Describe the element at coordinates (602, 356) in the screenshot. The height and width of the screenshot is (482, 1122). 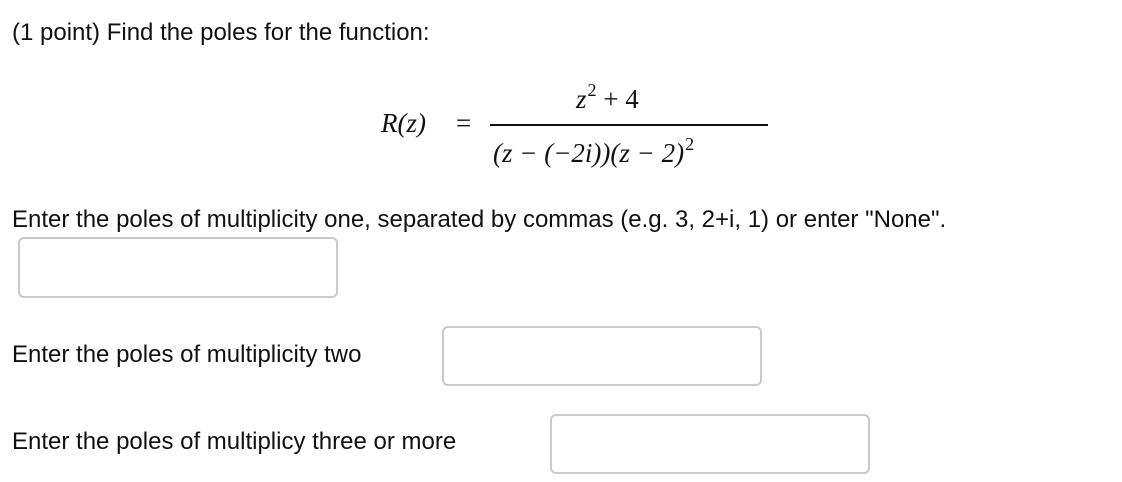
I see `poles-multiplicity-two-input` at that location.